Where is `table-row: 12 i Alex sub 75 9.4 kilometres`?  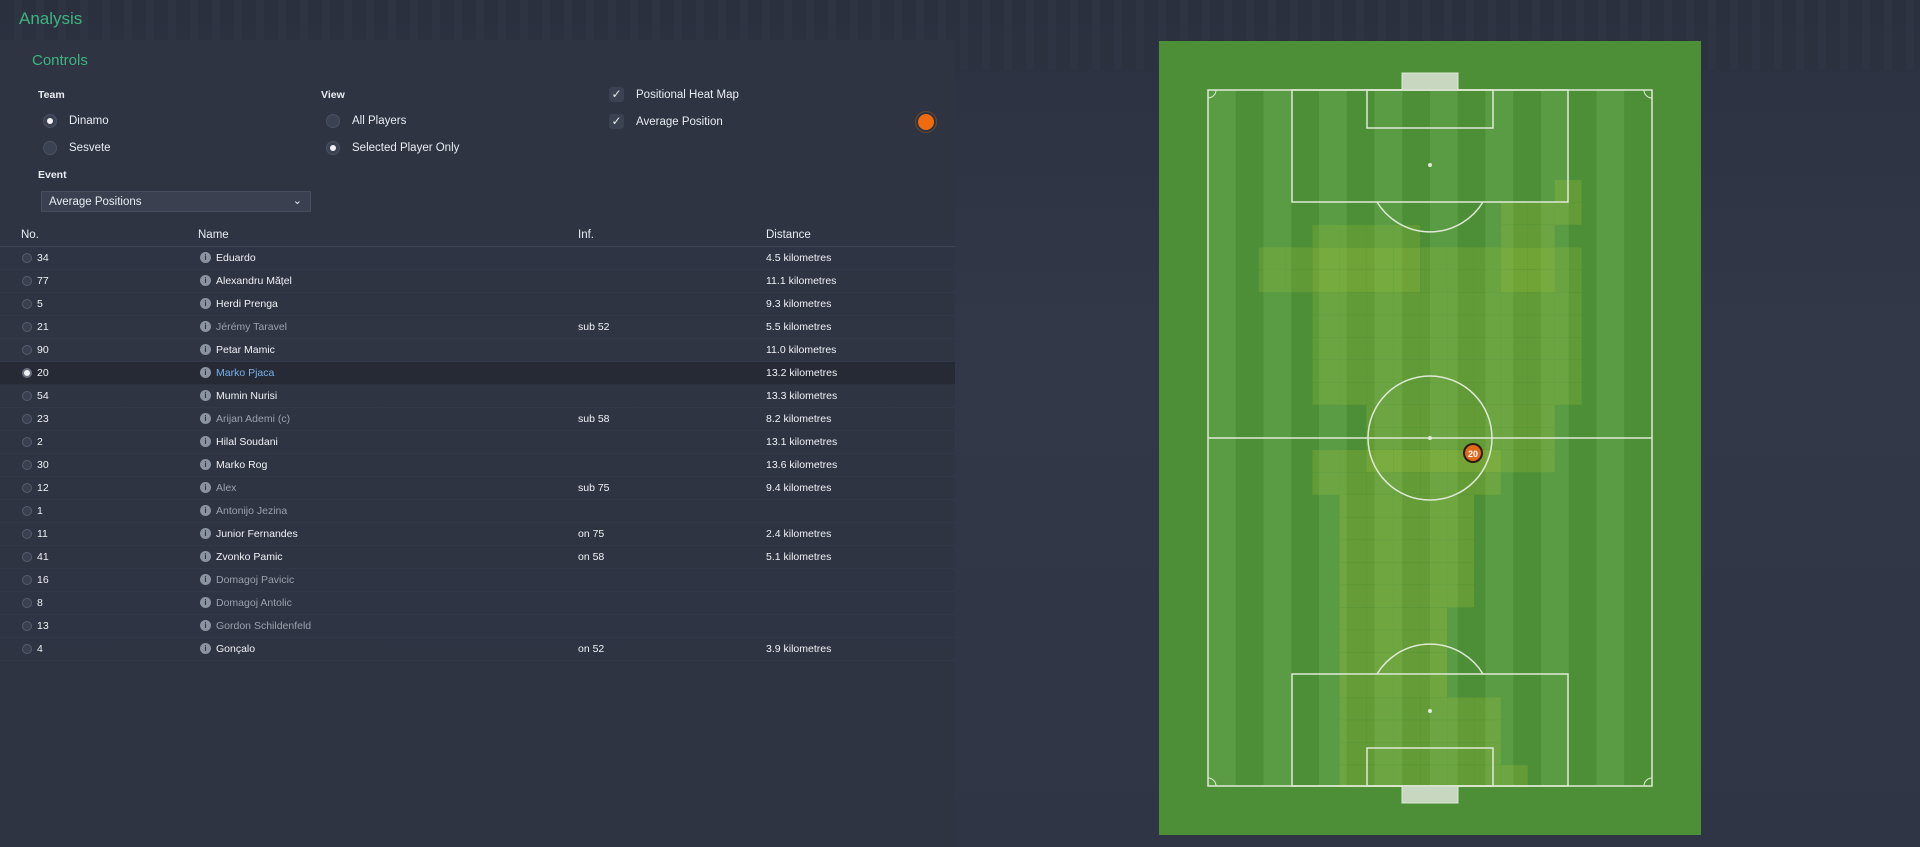
table-row: 12 i Alex sub 75 9.4 kilometres is located at coordinates (477, 488).